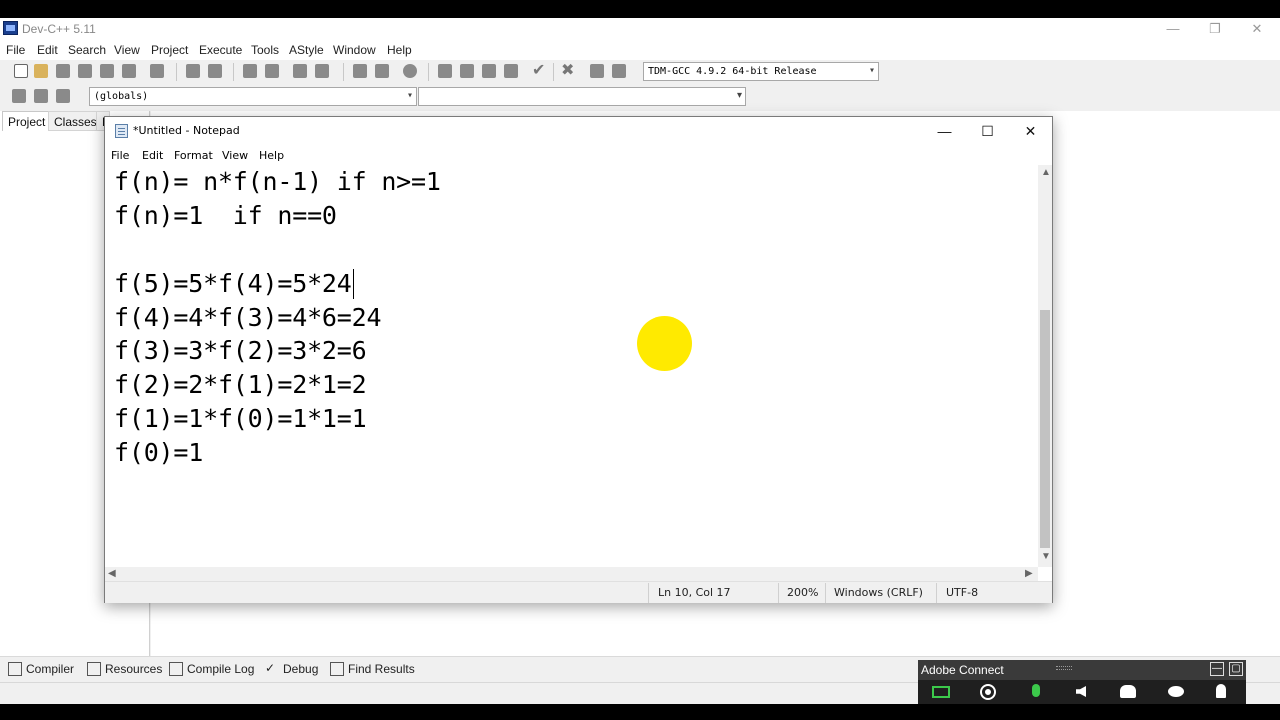  Describe the element at coordinates (987, 131) in the screenshot. I see `notepad-maximize-button: ☐` at that location.